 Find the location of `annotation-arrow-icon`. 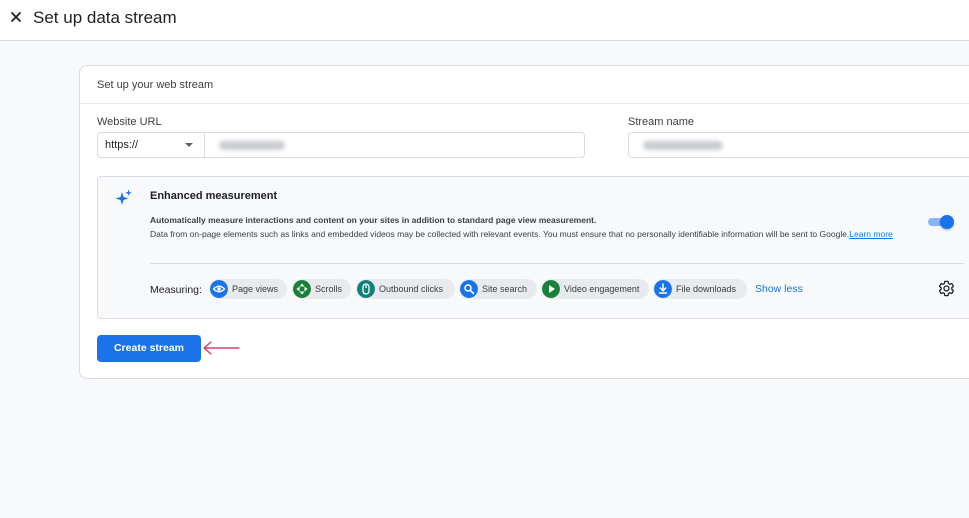

annotation-arrow-icon is located at coordinates (221, 348).